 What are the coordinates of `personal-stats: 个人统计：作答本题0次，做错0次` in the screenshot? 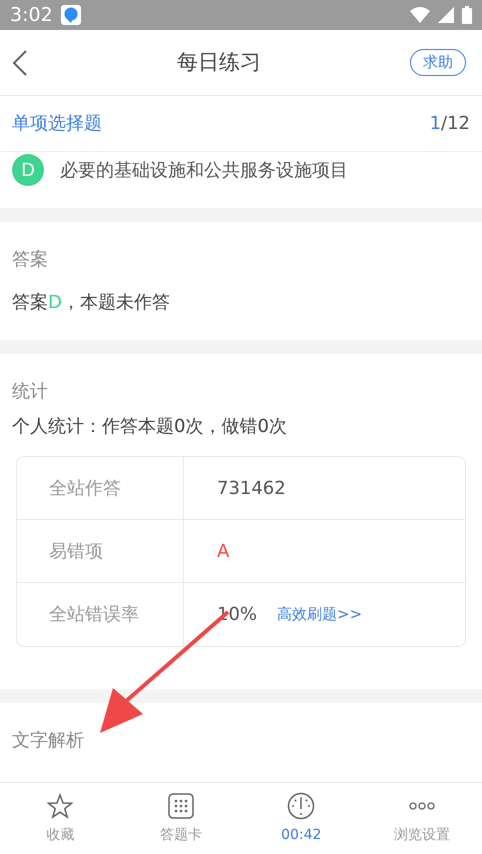 It's located at (150, 427).